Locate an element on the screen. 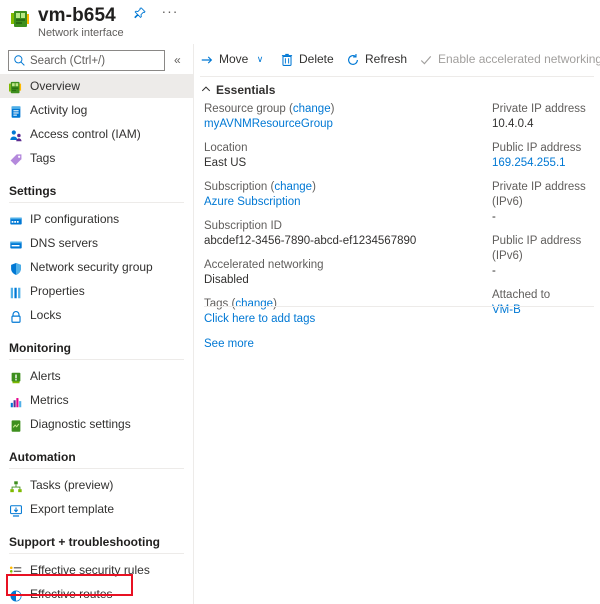 The image size is (600, 604). tasks-icon is located at coordinates (16, 485).